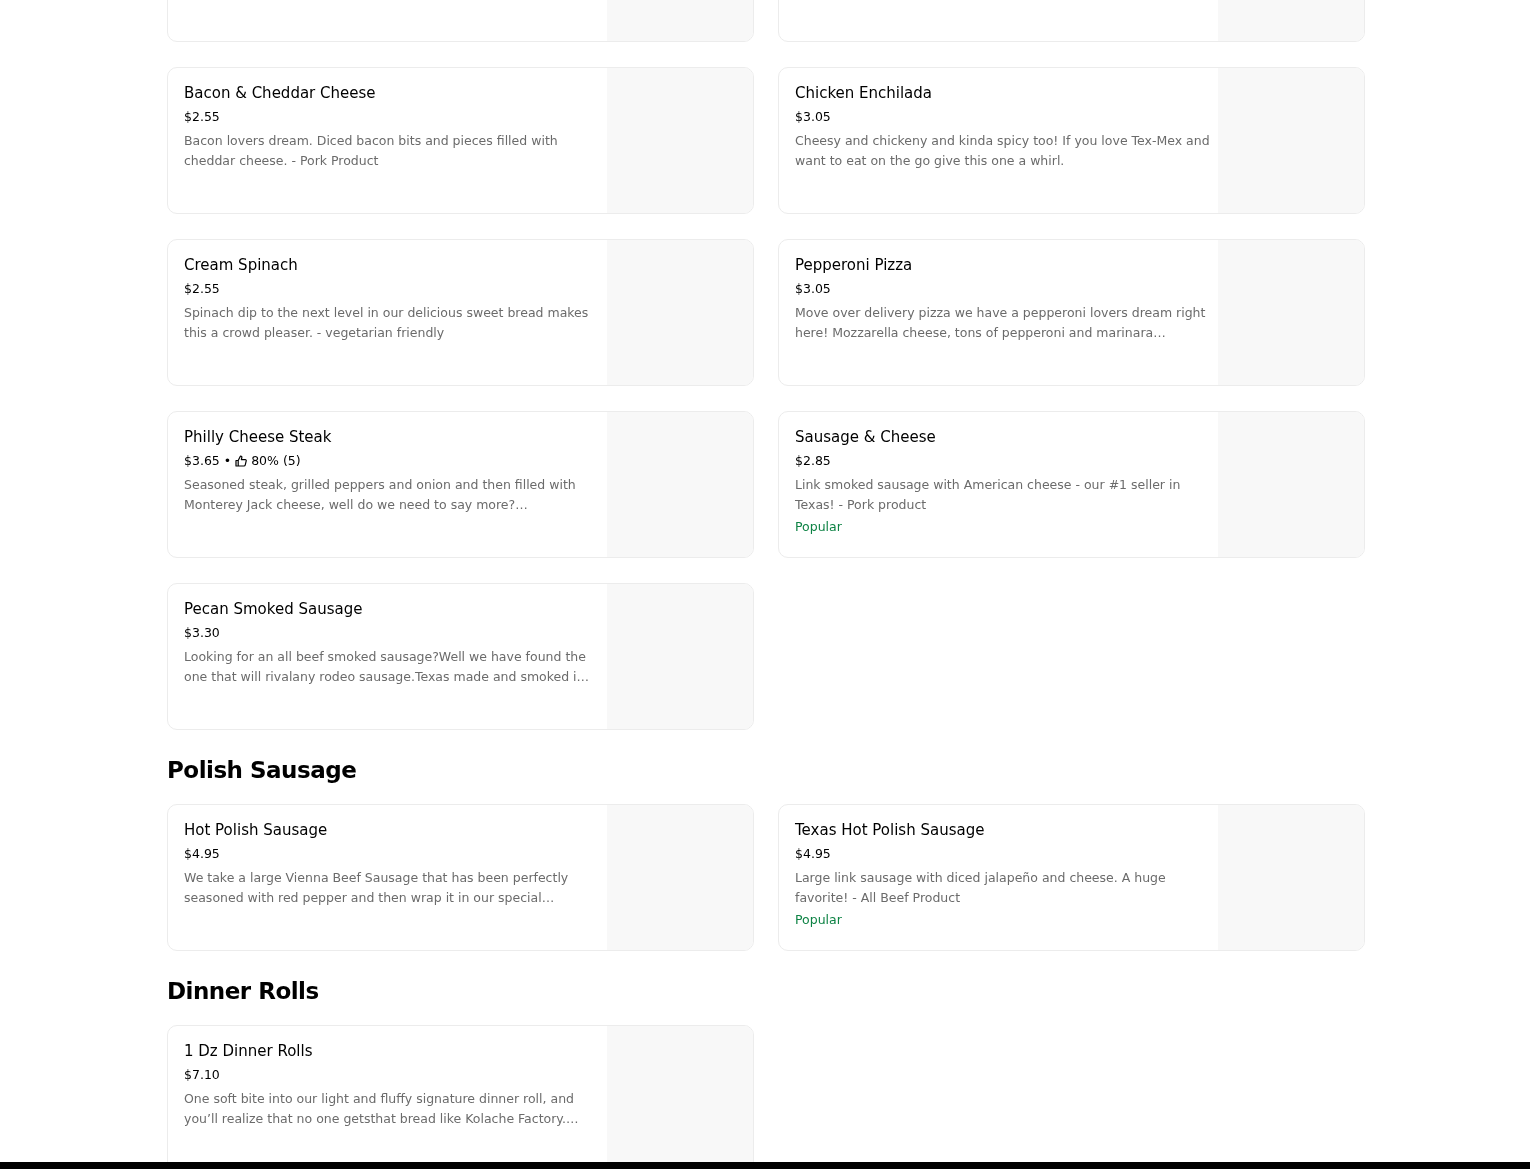 The height and width of the screenshot is (1169, 1530). What do you see at coordinates (854, 265) in the screenshot?
I see `item-name: Pepperoni Pizza` at bounding box center [854, 265].